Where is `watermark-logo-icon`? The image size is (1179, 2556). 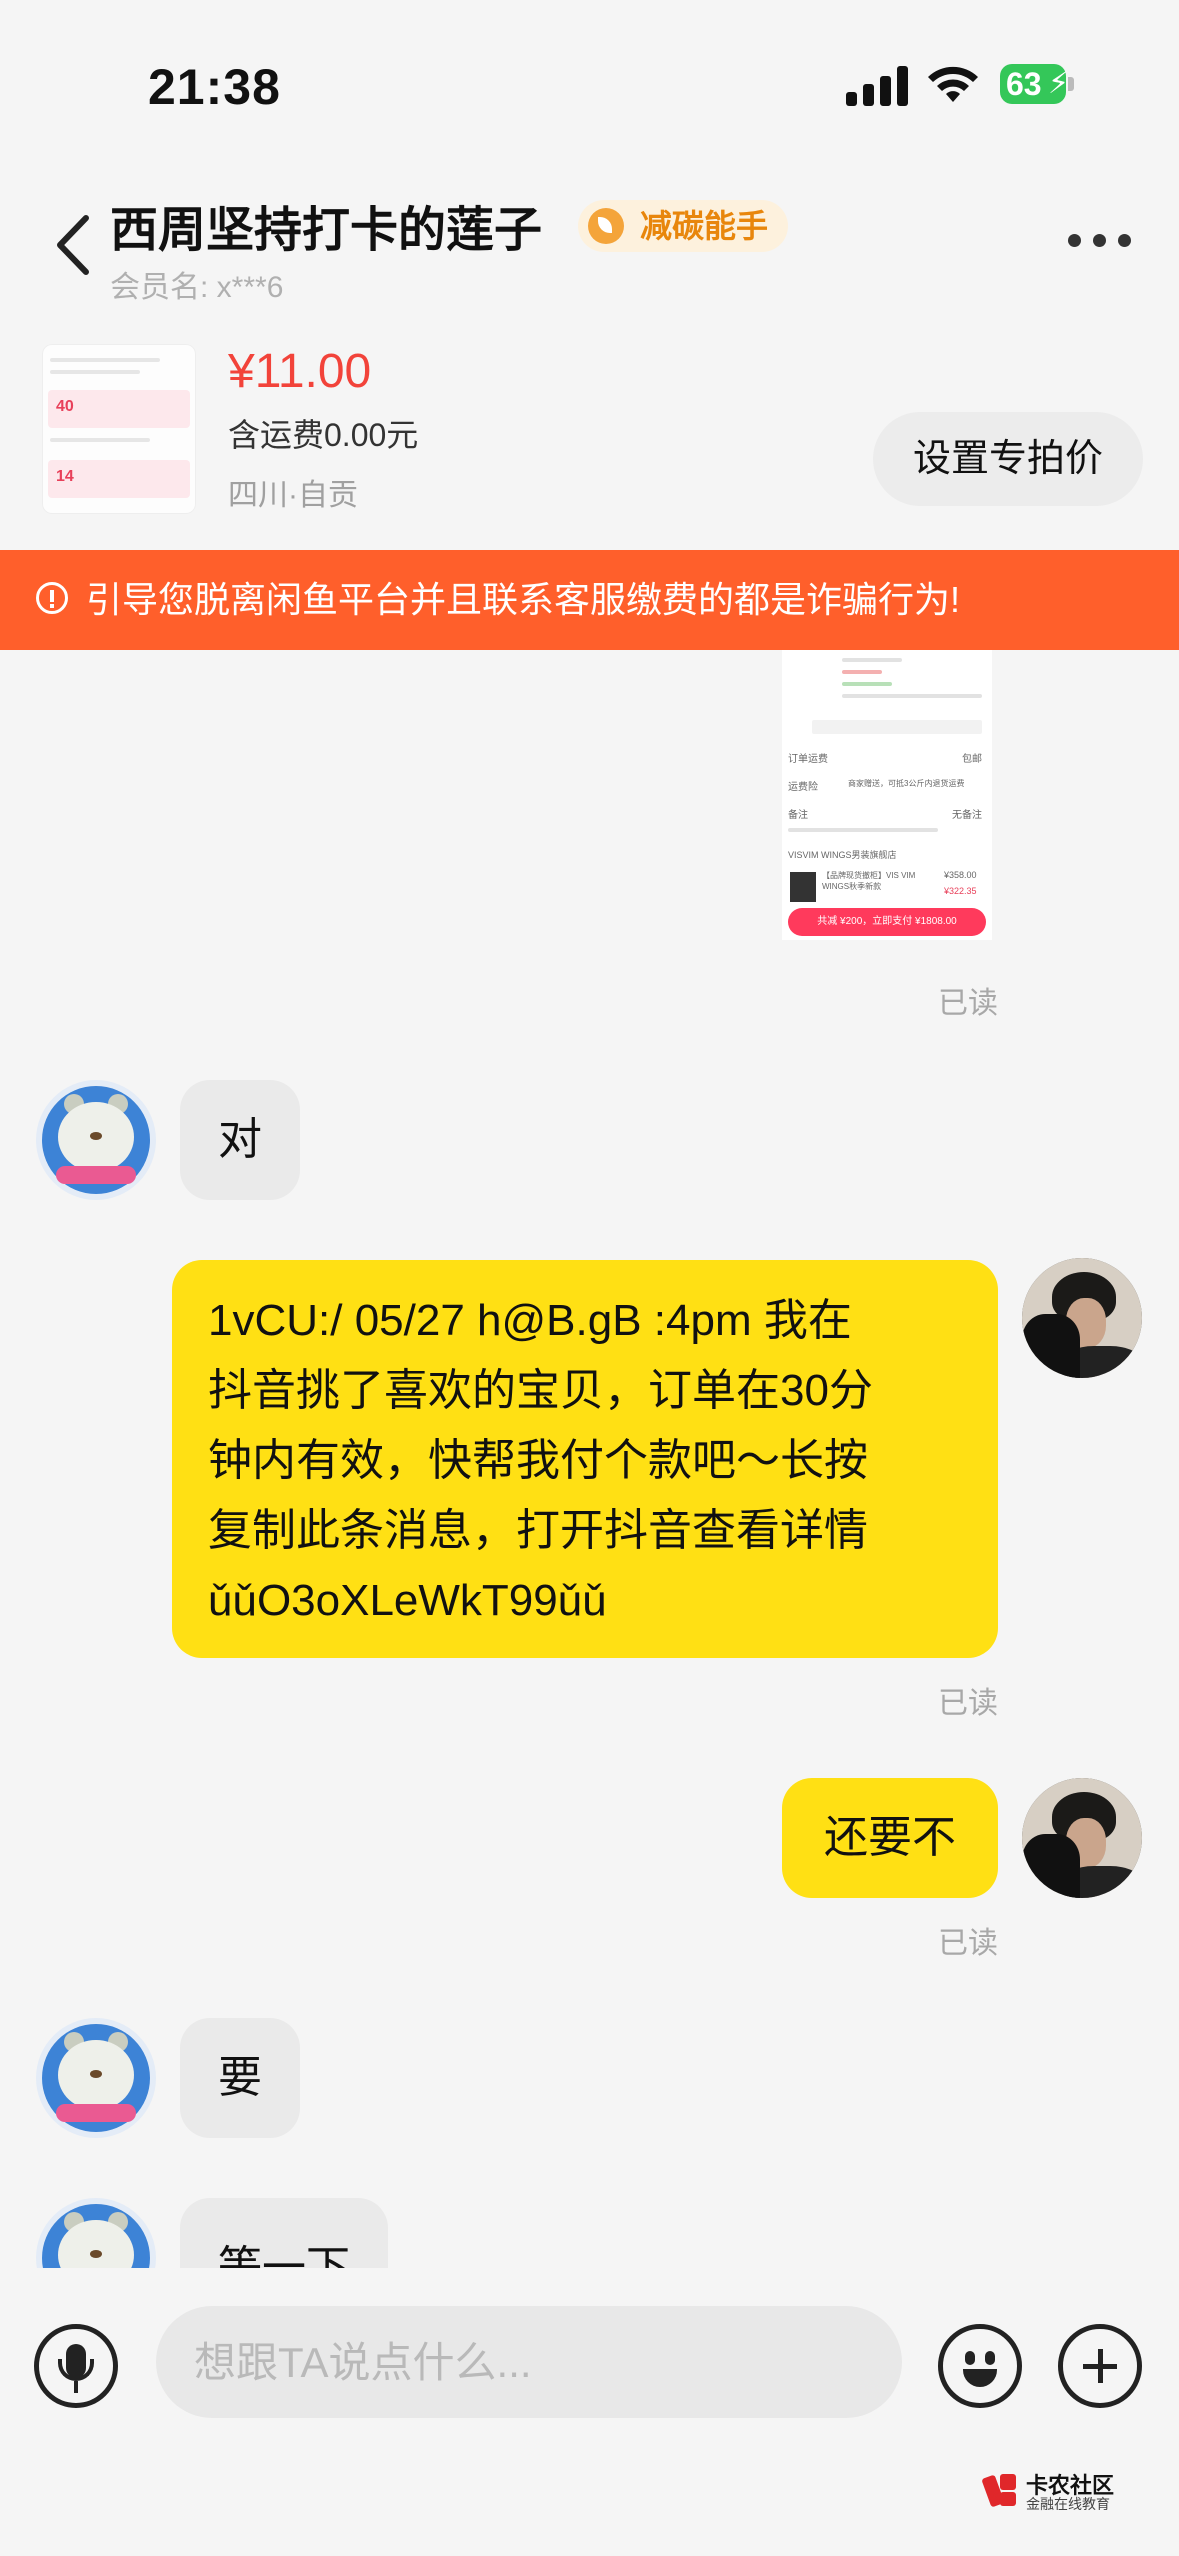 watermark-logo-icon is located at coordinates (1000, 2491).